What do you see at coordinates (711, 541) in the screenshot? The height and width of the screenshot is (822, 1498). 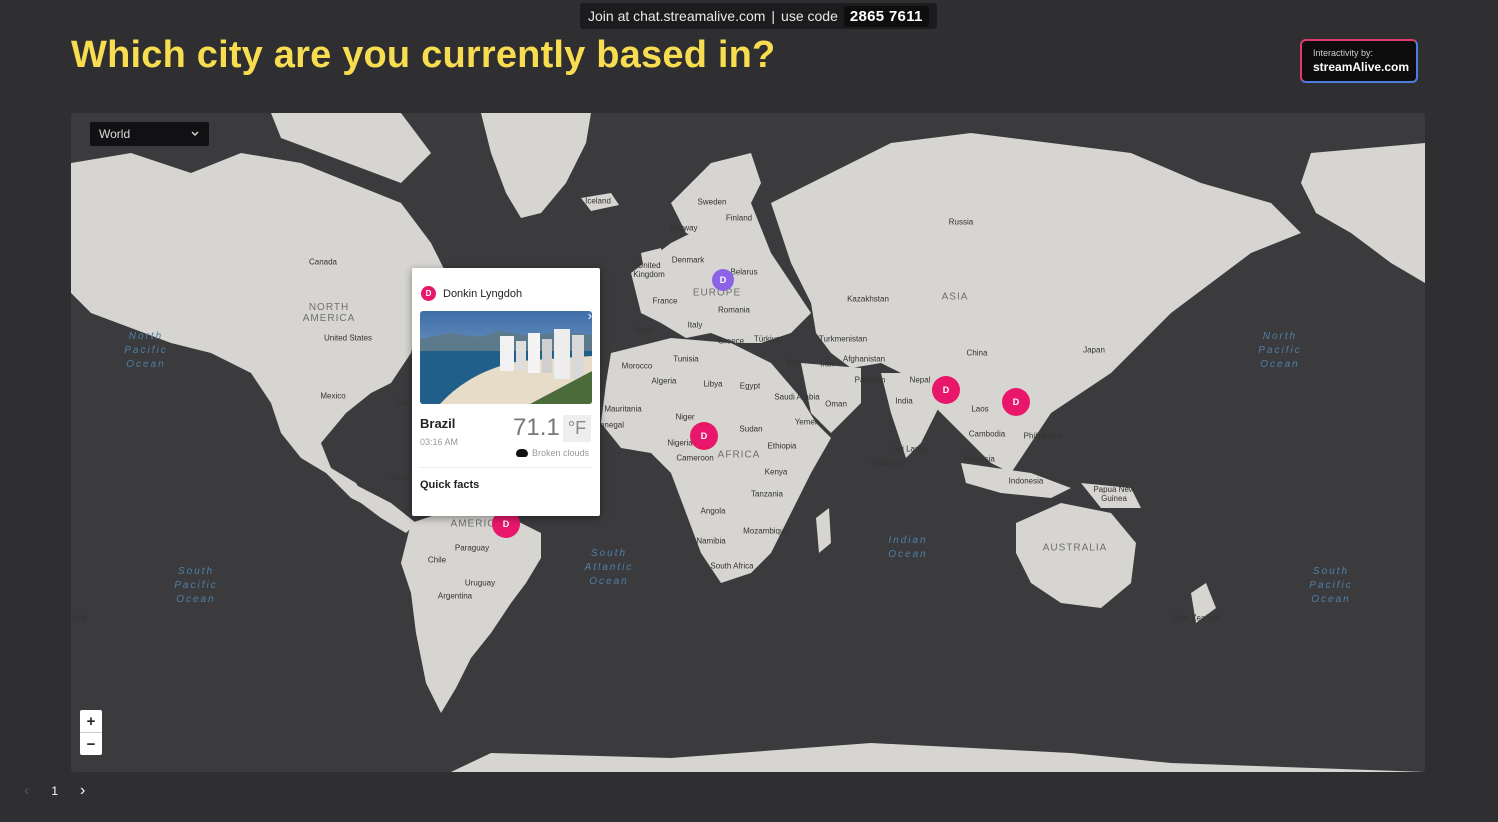 I see `map-label-namibia: Namibia` at bounding box center [711, 541].